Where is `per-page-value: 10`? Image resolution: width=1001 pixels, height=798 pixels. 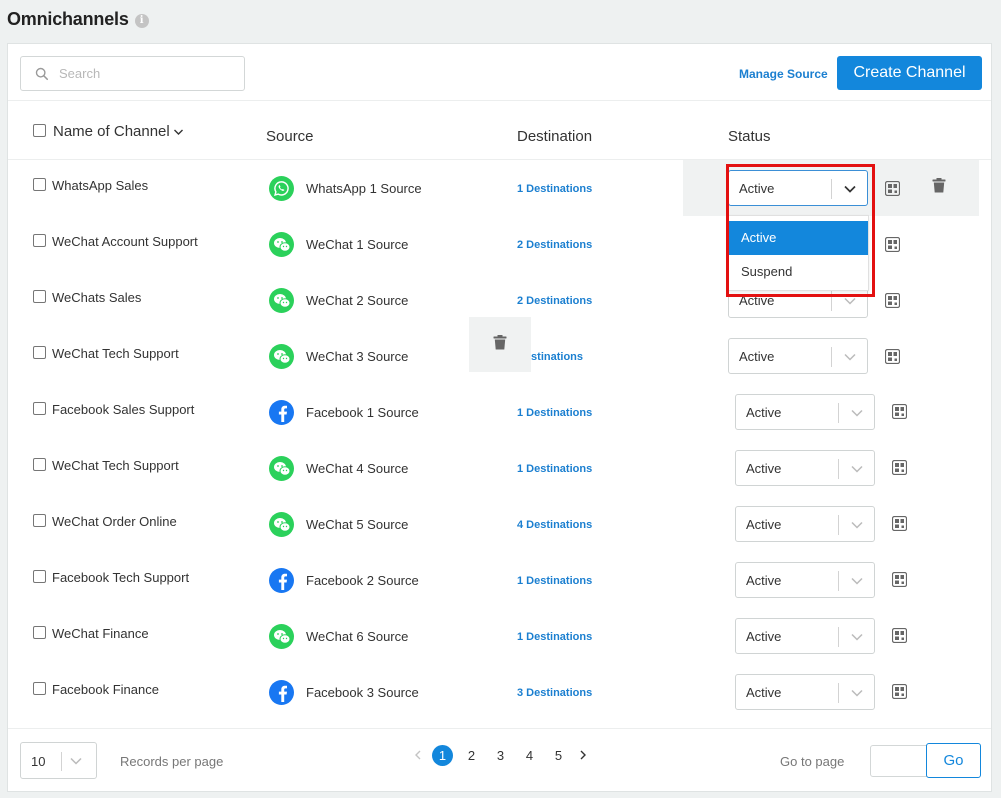 per-page-value: 10 is located at coordinates (38, 761).